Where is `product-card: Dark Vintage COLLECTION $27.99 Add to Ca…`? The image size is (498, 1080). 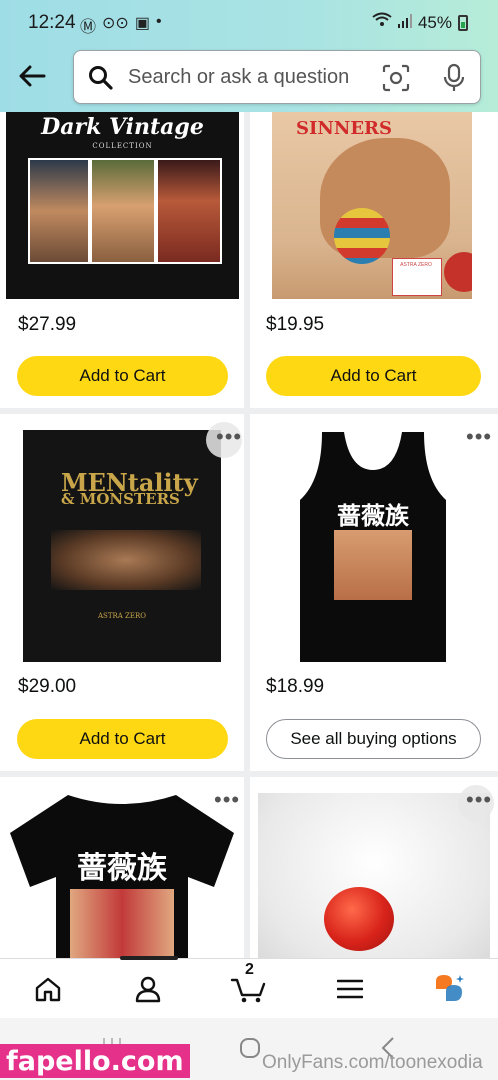
product-card: Dark Vintage COLLECTION $27.99 Add to Ca… is located at coordinates (122, 260).